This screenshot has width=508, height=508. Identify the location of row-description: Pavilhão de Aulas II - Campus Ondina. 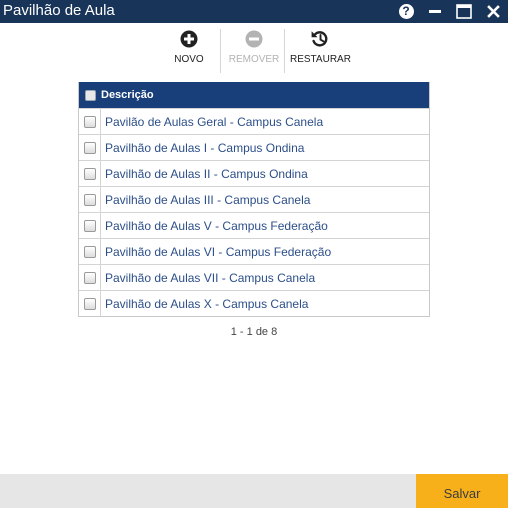
(204, 173).